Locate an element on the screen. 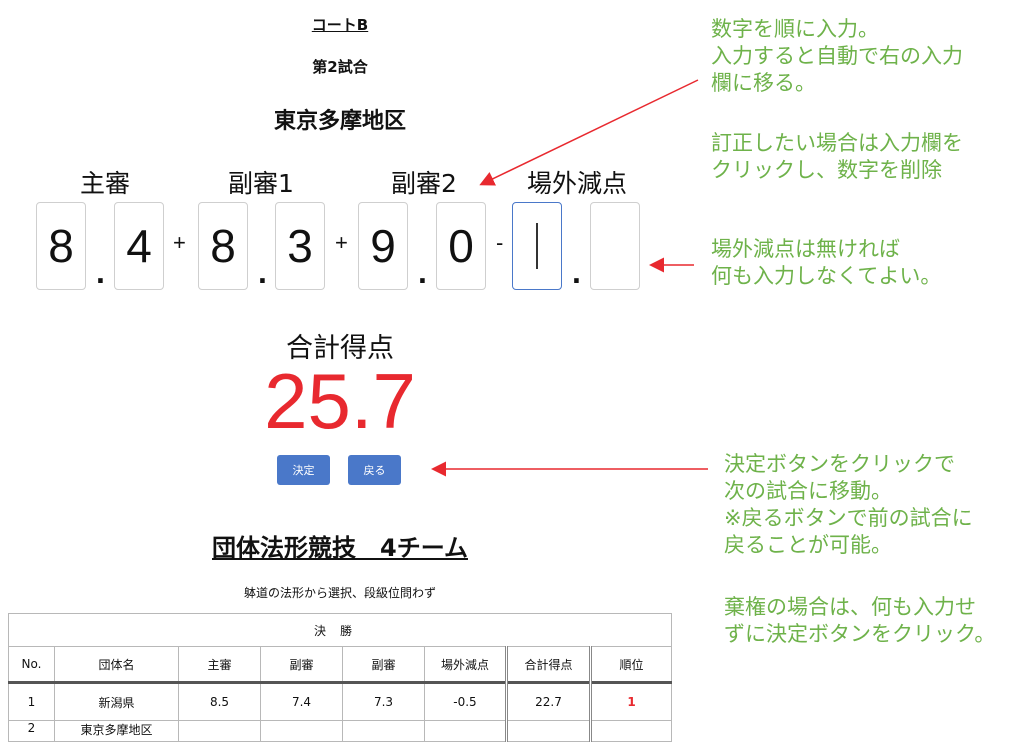  arrow-to-input is located at coordinates (589, 132).